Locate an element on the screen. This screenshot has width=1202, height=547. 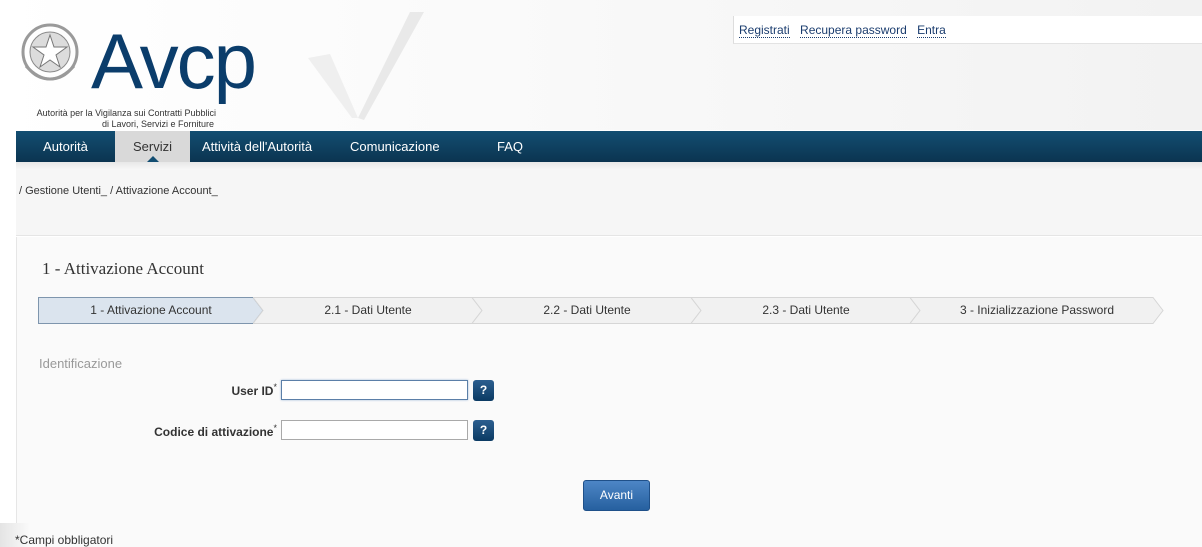
page-title: 1 - Attivazione Account is located at coordinates (123, 268).